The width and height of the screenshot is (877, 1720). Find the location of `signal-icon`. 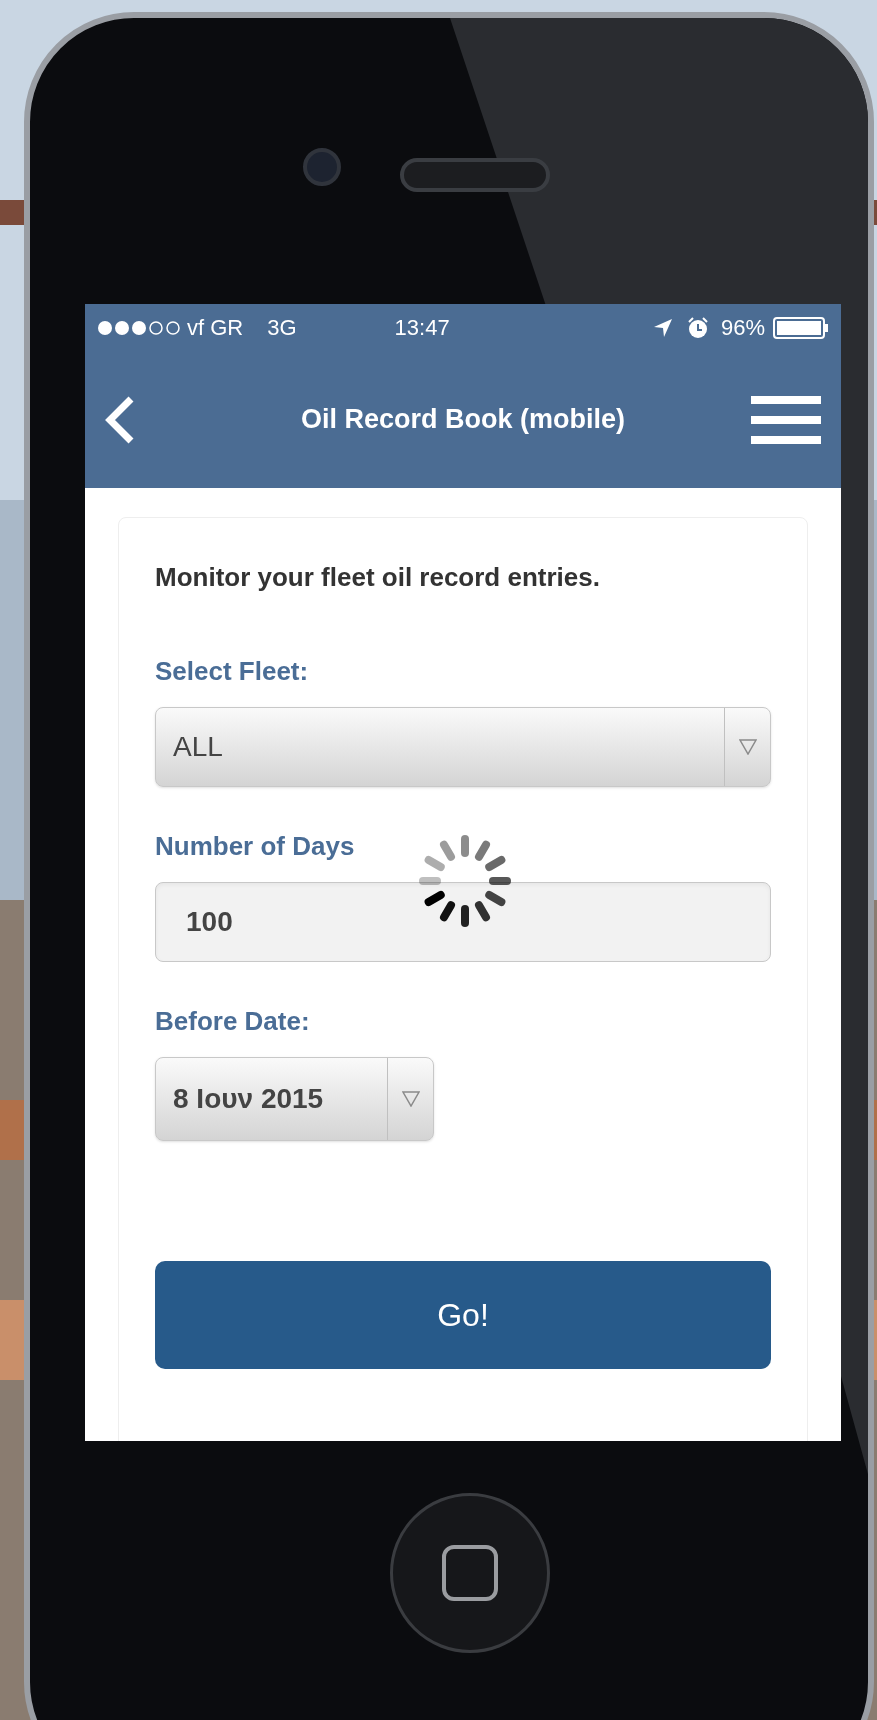

signal-icon is located at coordinates (139, 327).